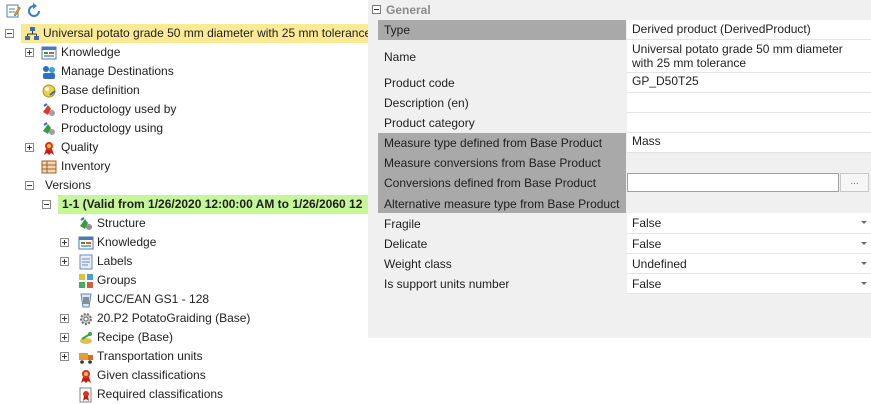  What do you see at coordinates (624, 264) in the screenshot?
I see `property-row-weight-class: Weight class Undefined` at bounding box center [624, 264].